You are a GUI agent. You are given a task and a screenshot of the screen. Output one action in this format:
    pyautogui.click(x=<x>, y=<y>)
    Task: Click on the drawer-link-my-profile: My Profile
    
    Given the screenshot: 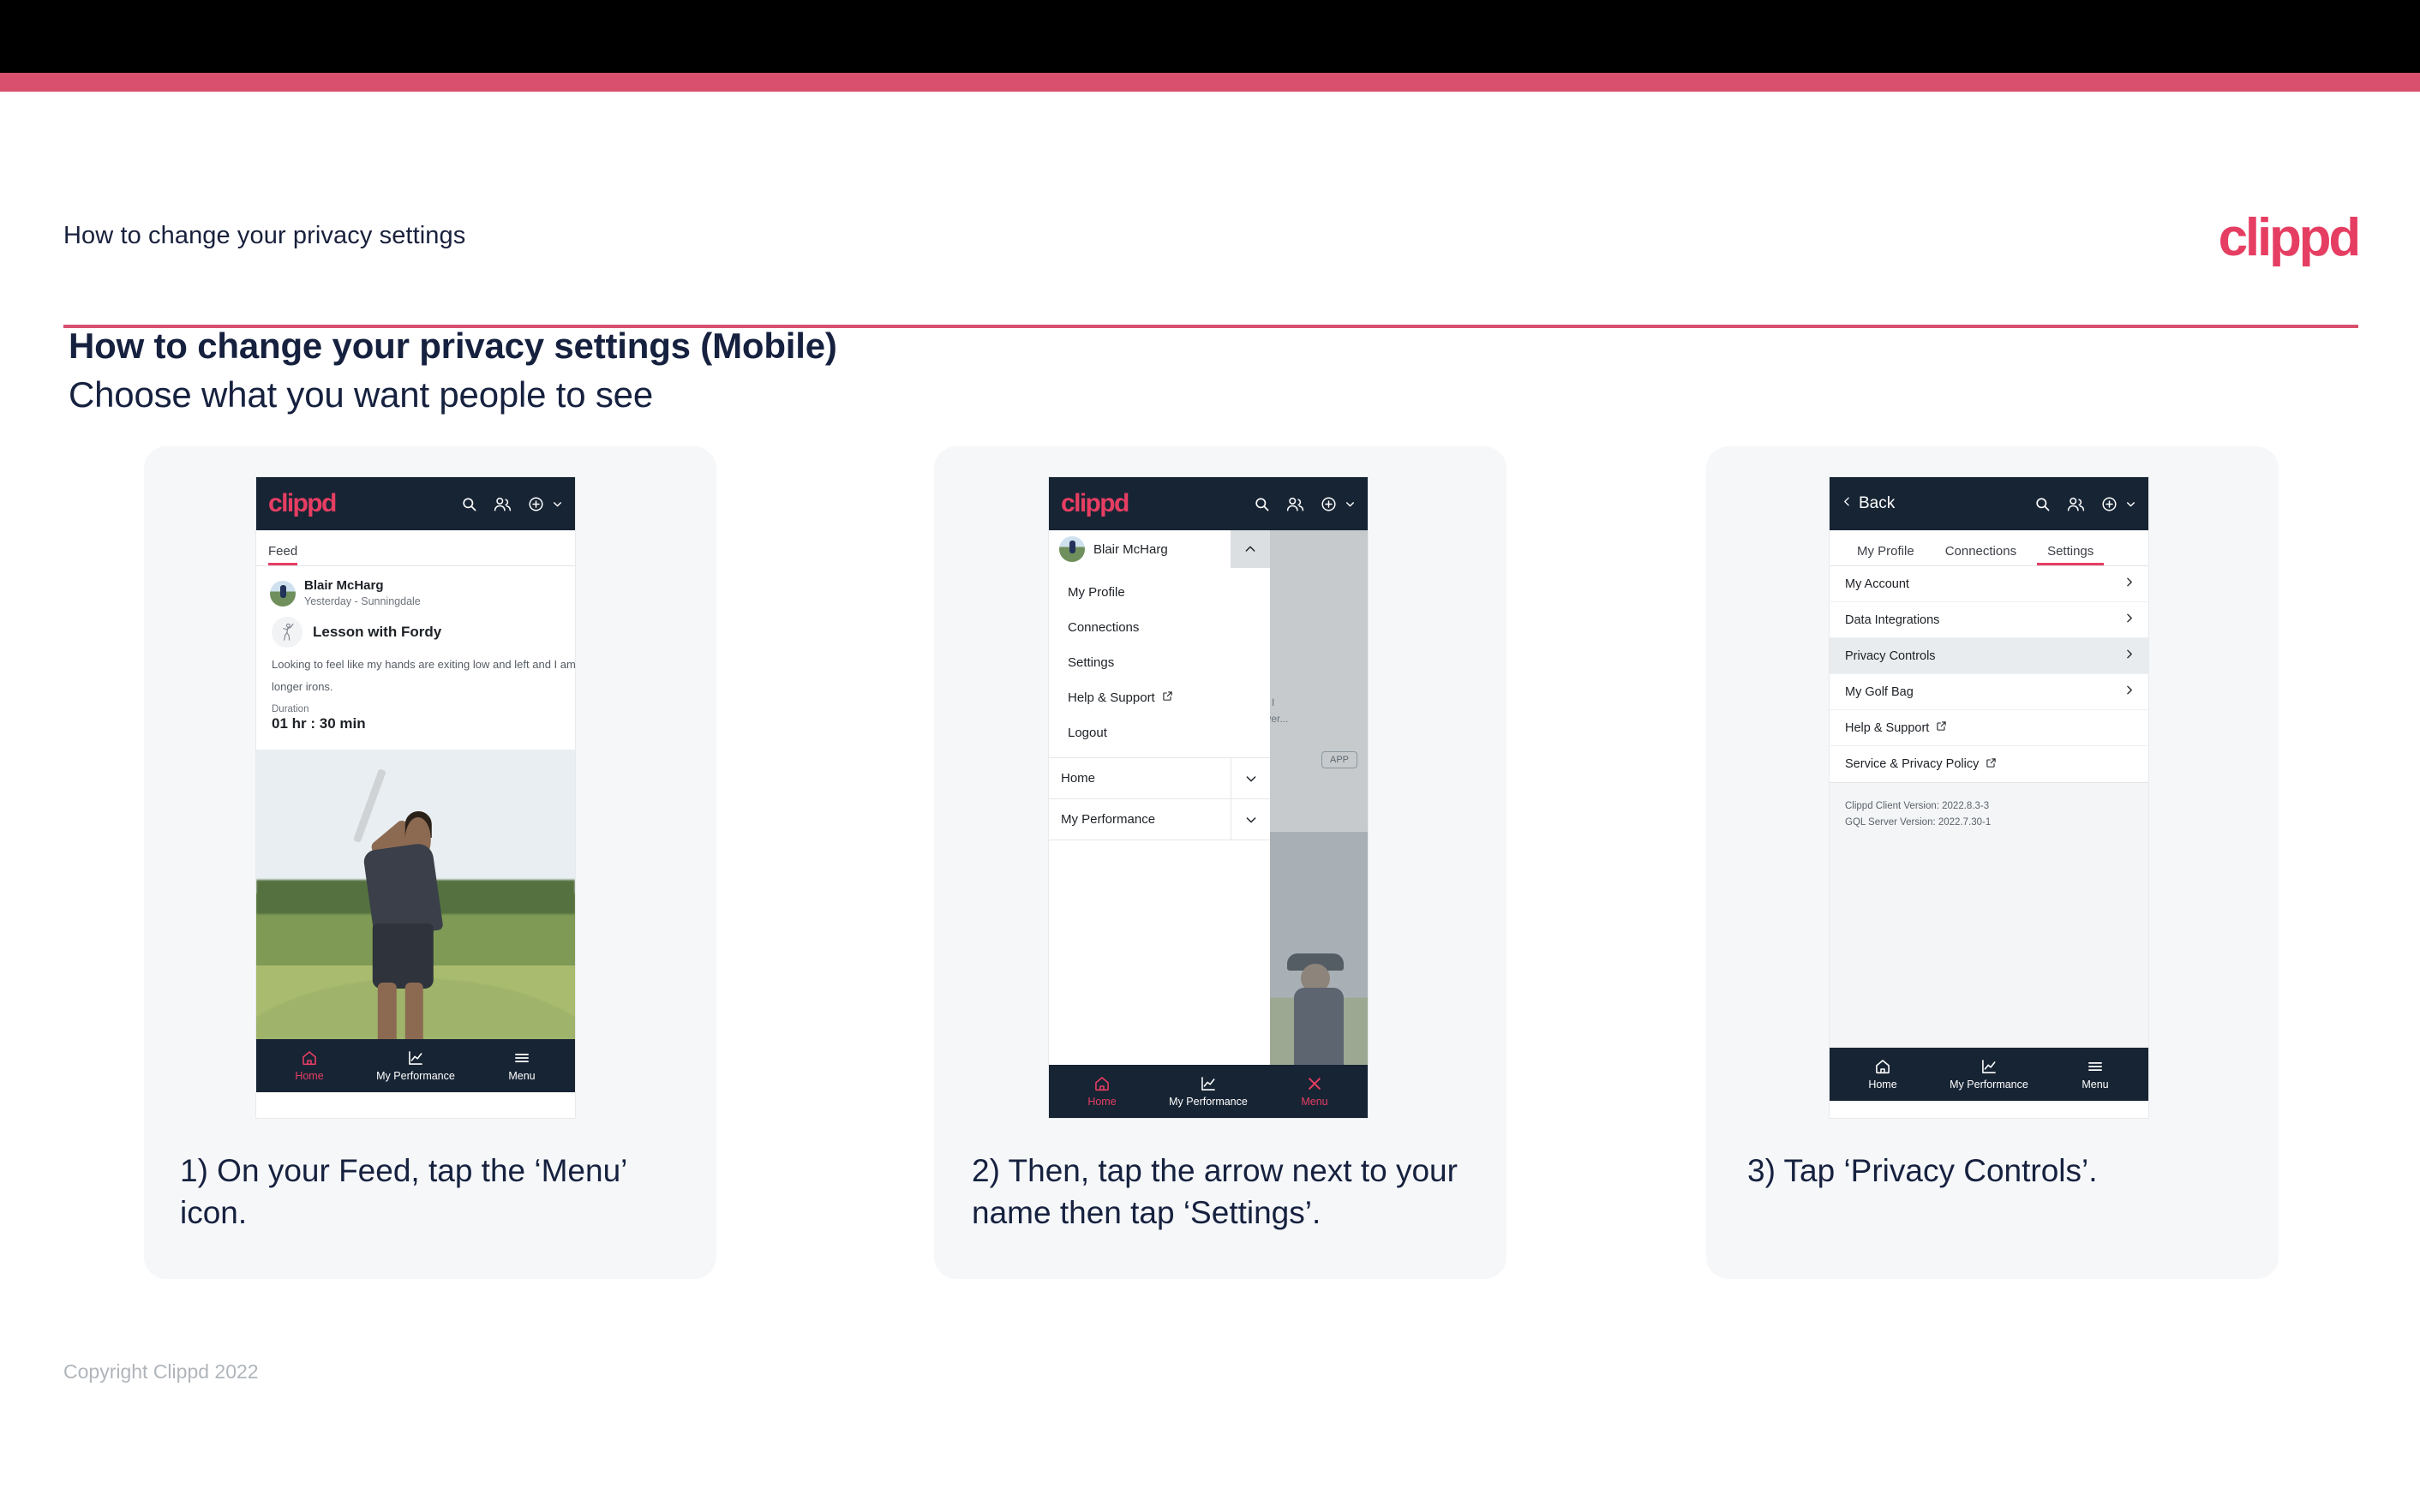 What is the action you would take?
    pyautogui.click(x=1159, y=592)
    